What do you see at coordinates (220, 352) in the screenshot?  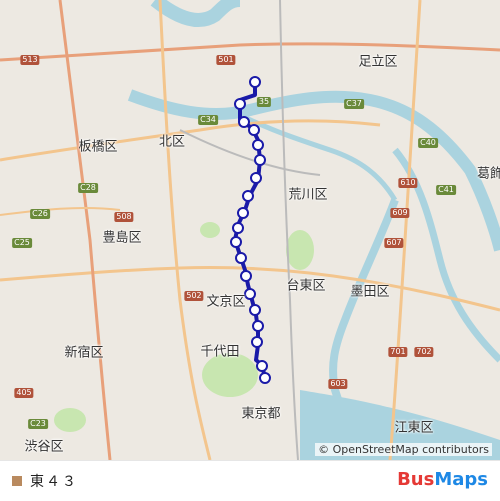 I see `place-label-chiyoda: 千代田` at bounding box center [220, 352].